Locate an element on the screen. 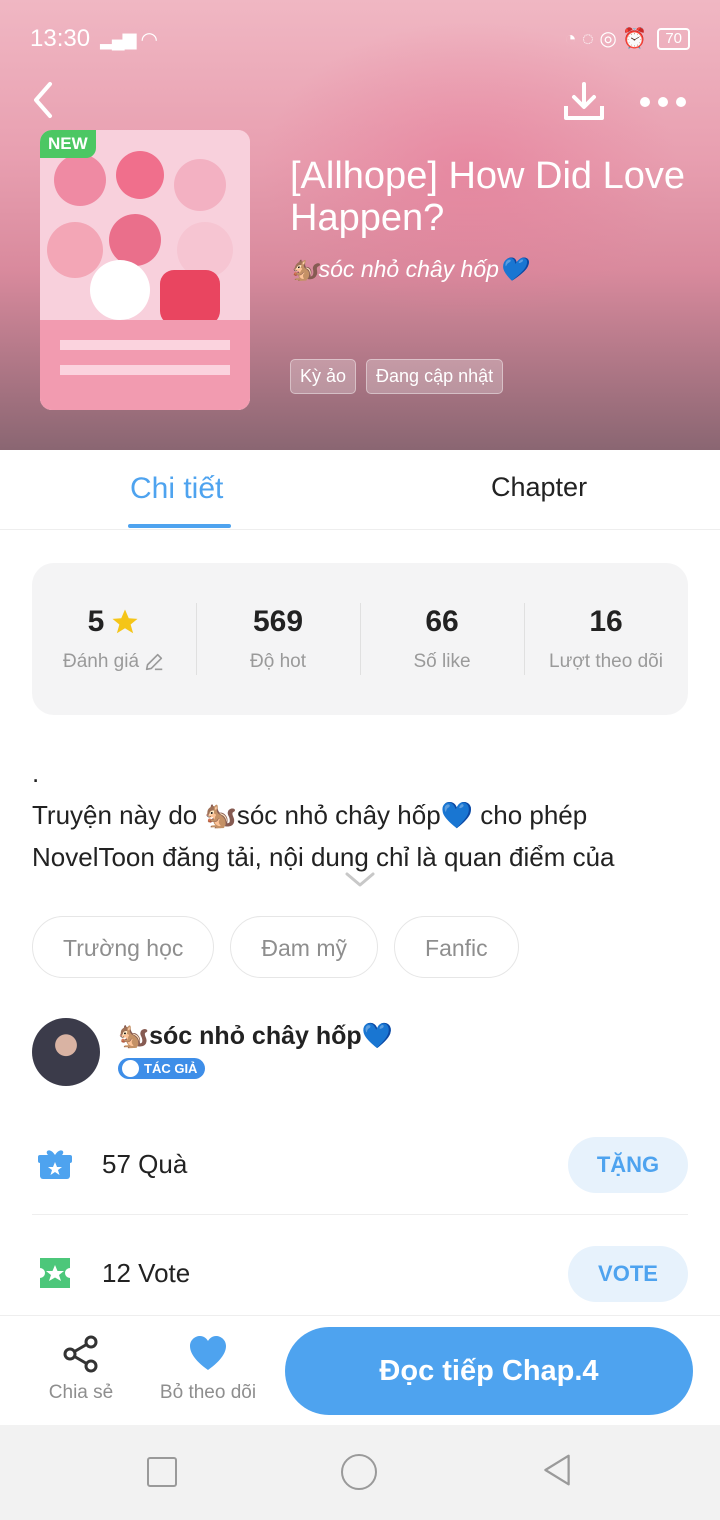 This screenshot has width=720, height=1520. download-icon is located at coordinates (584, 101).